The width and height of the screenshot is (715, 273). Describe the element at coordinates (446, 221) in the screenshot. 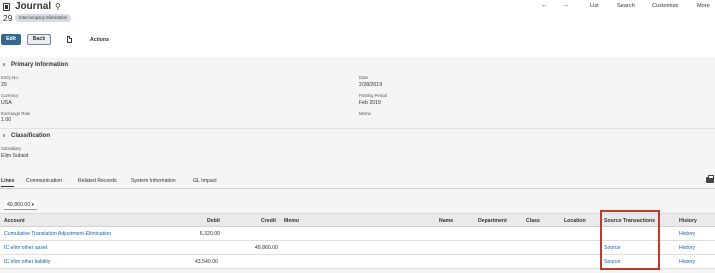

I see `column-header-name: Name` at that location.